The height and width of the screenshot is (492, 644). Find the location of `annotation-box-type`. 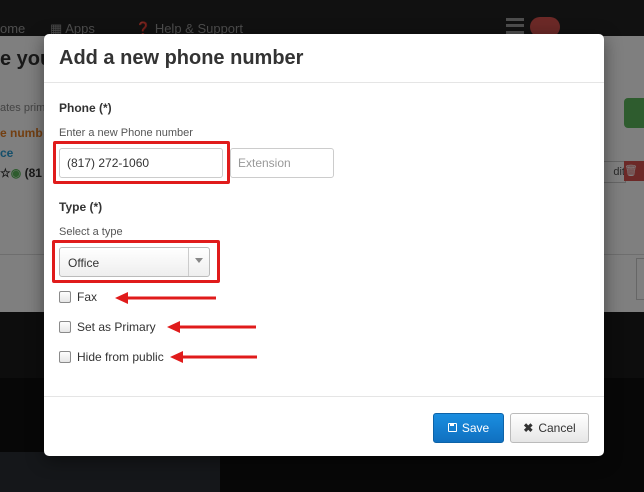

annotation-box-type is located at coordinates (136, 261).